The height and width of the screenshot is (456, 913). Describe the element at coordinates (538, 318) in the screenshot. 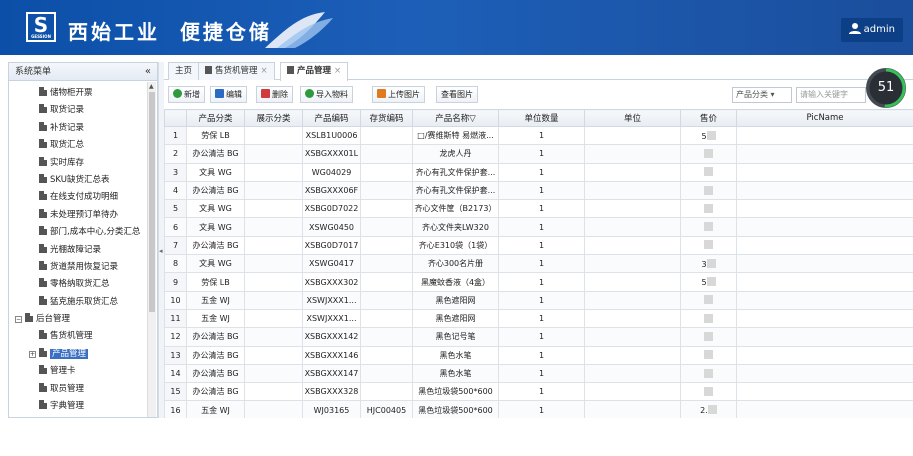

I see `table-row: 11 五金 WJ XSWJXXX1... 黑色遮阳网 1` at that location.